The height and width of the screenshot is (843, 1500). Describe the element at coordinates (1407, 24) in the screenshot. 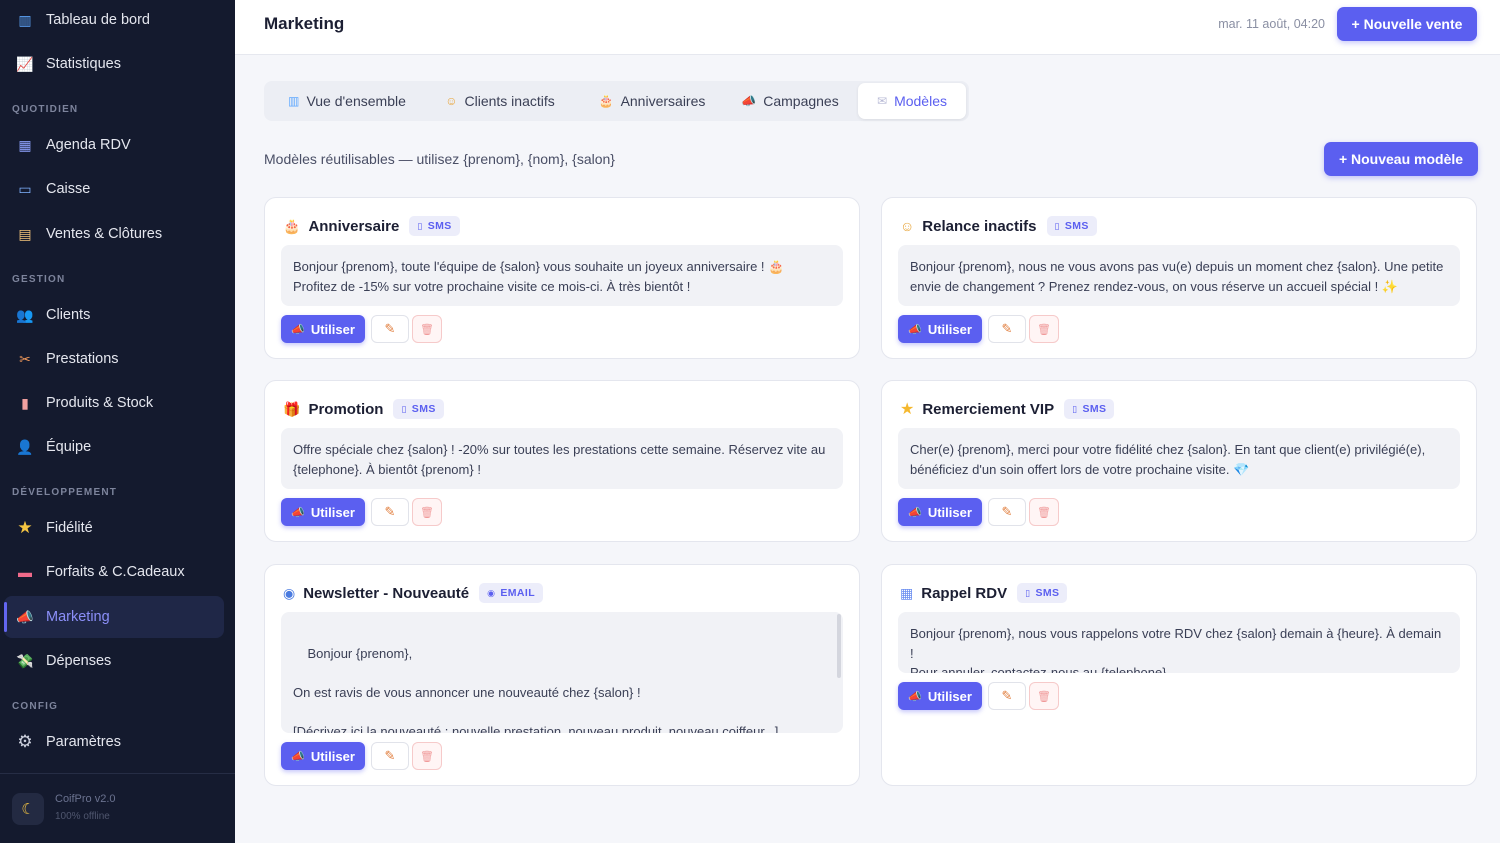

I see `new-sale-button: + Nouvelle vente` at that location.